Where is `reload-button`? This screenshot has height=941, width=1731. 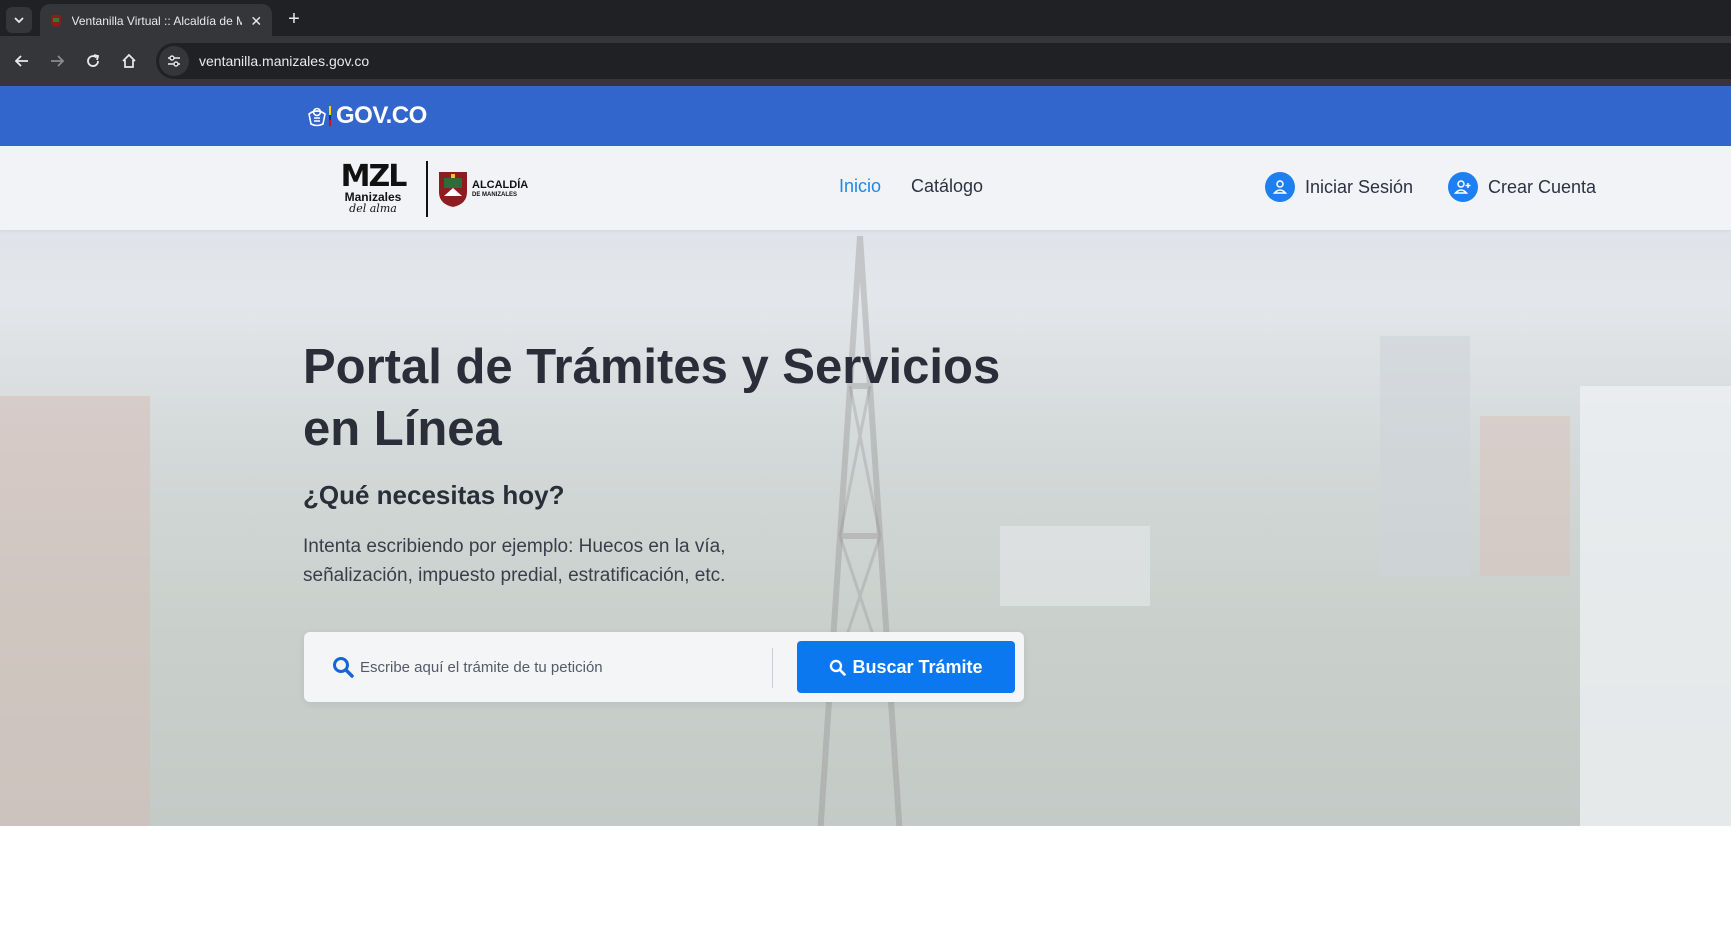 reload-button is located at coordinates (93, 61).